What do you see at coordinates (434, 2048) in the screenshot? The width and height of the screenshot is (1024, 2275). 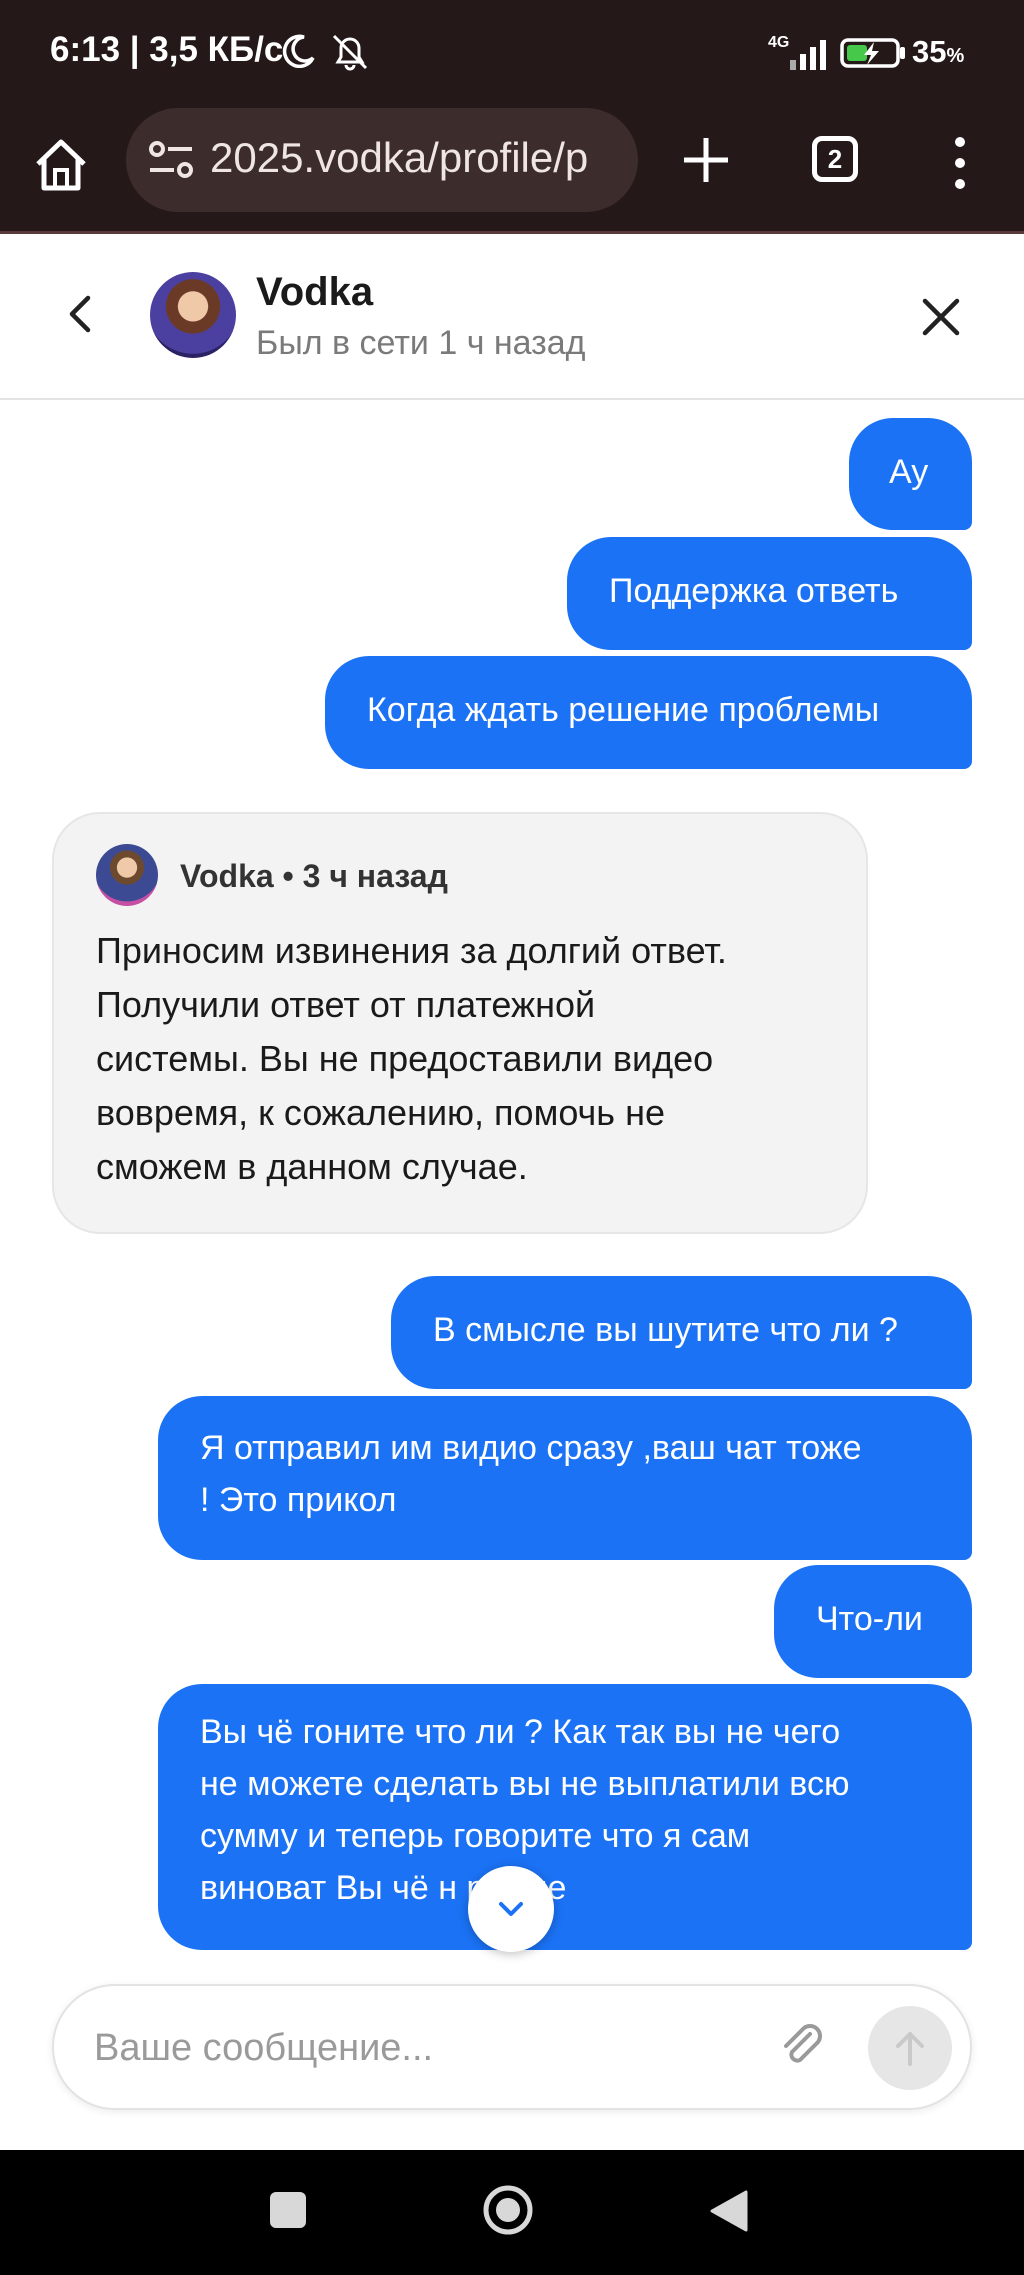 I see `message-input` at bounding box center [434, 2048].